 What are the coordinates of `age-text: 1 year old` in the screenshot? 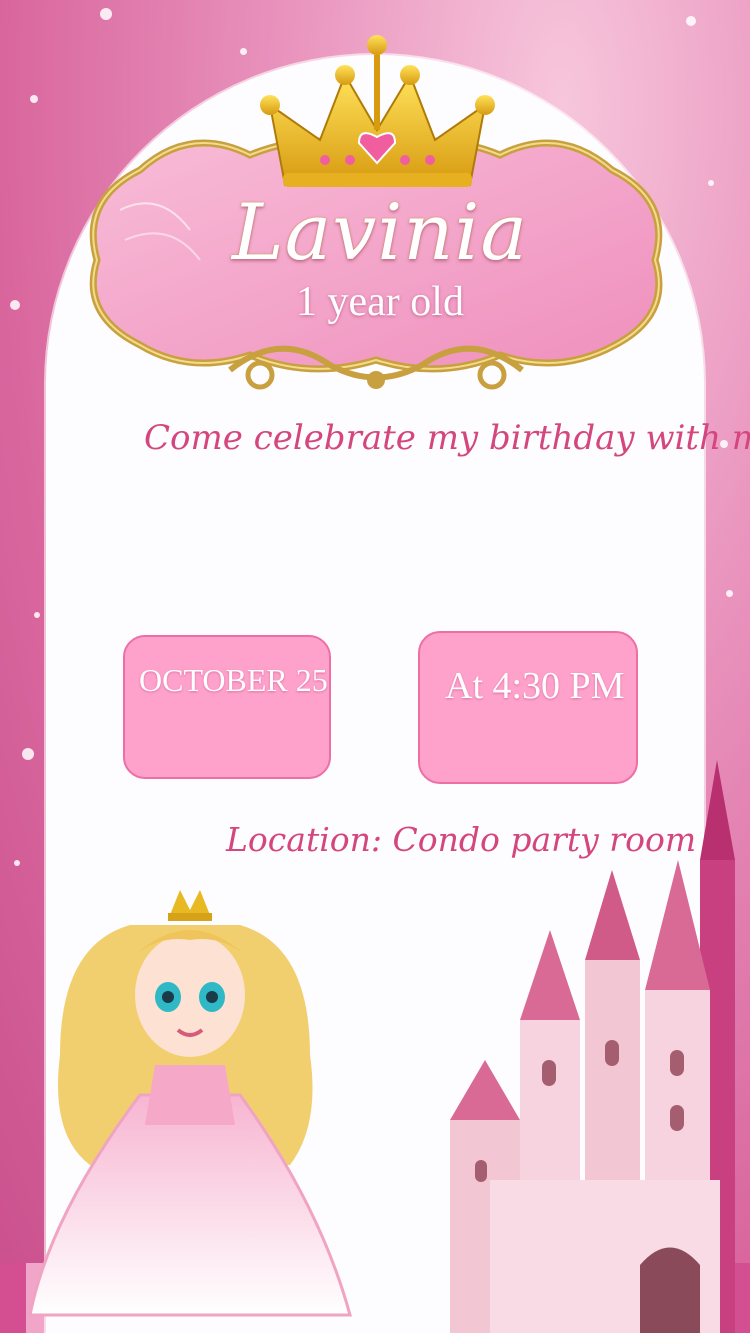 It's located at (380, 302).